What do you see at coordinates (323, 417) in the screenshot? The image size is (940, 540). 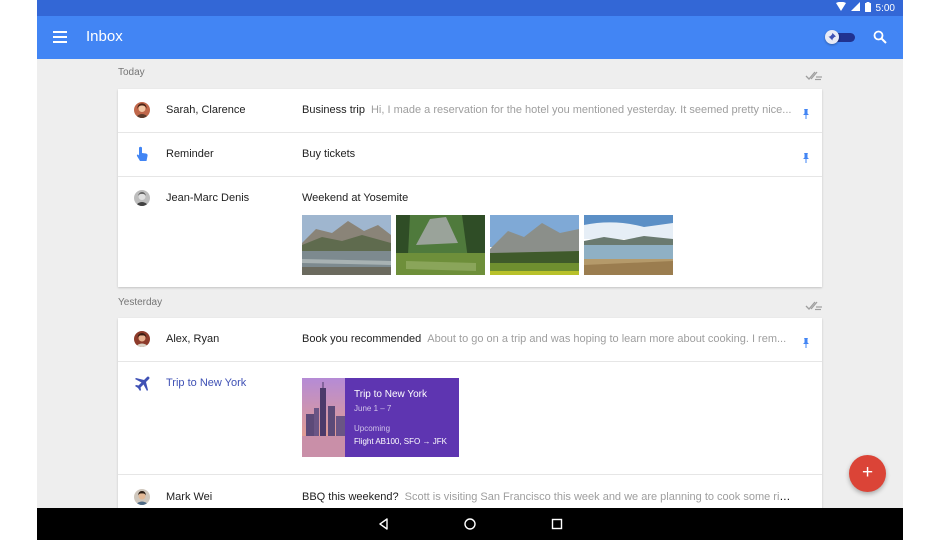 I see `city-skyline-image` at bounding box center [323, 417].